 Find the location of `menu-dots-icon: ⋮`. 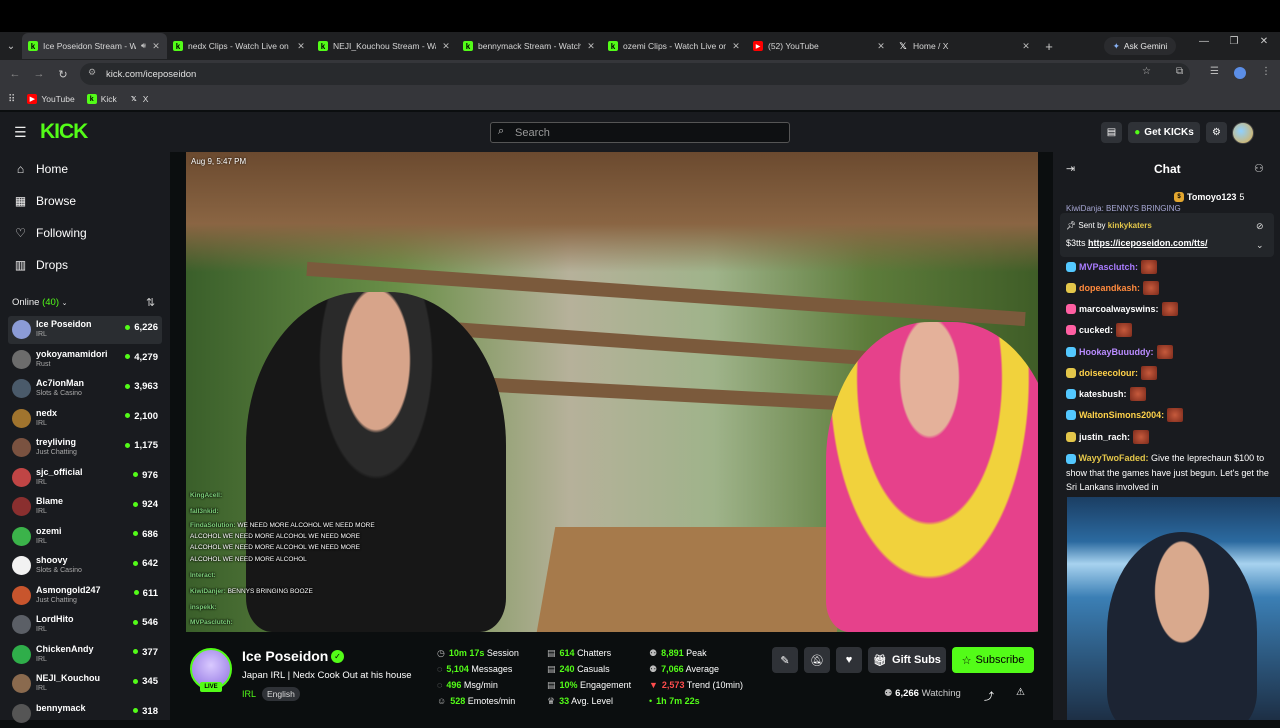

menu-dots-icon: ⋮ is located at coordinates (1266, 71).